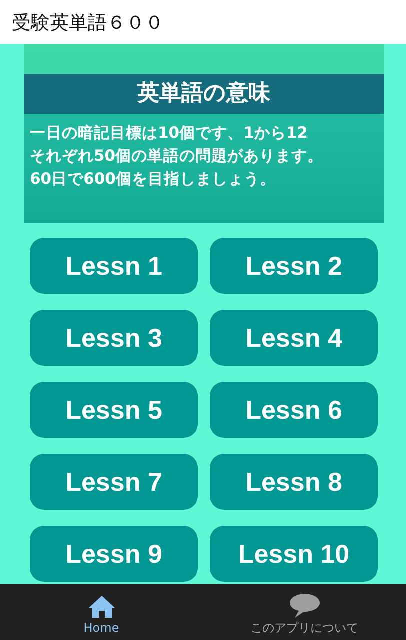 The width and height of the screenshot is (406, 640). What do you see at coordinates (304, 606) in the screenshot?
I see `speech-bubble-icon` at bounding box center [304, 606].